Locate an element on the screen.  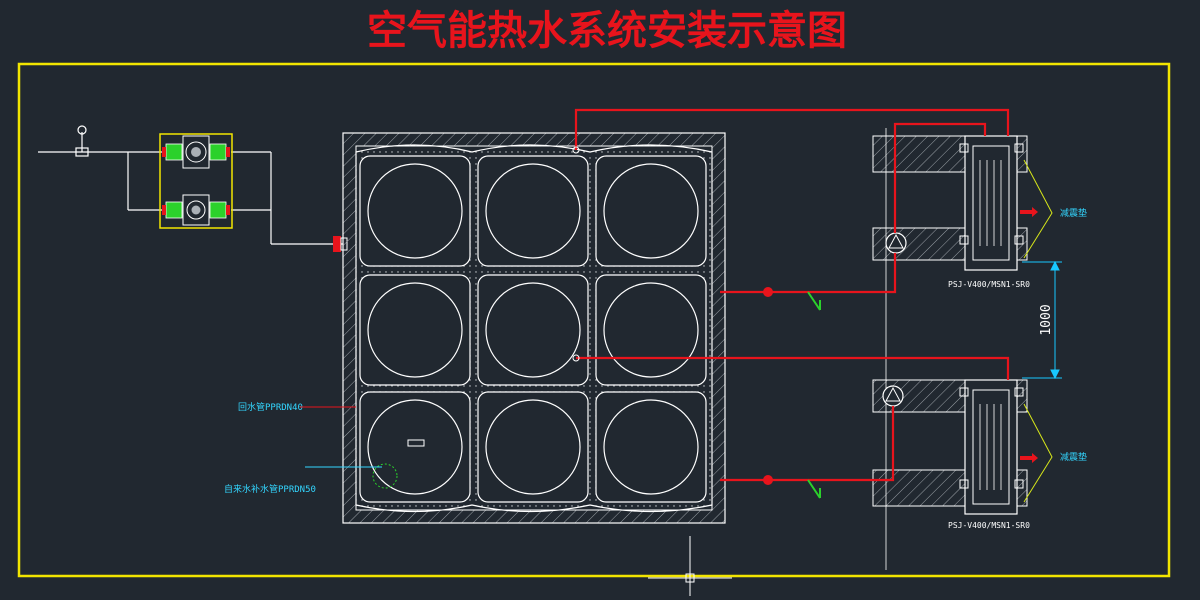
return-pipe-label-group: 回水管PPRDN40 is located at coordinates (297, 407).